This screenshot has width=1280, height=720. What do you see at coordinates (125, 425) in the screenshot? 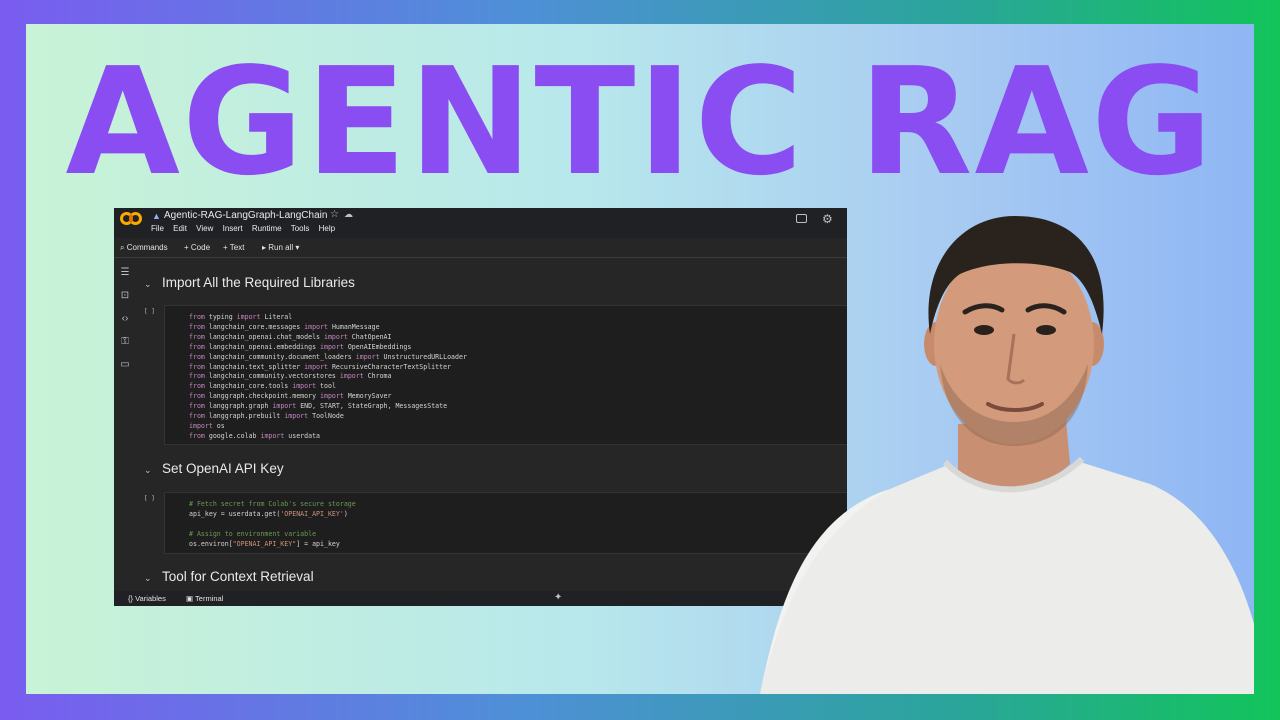
I see `left-sidebar: ☰ ⊡ ‹› ⚿ ▭` at bounding box center [125, 425].